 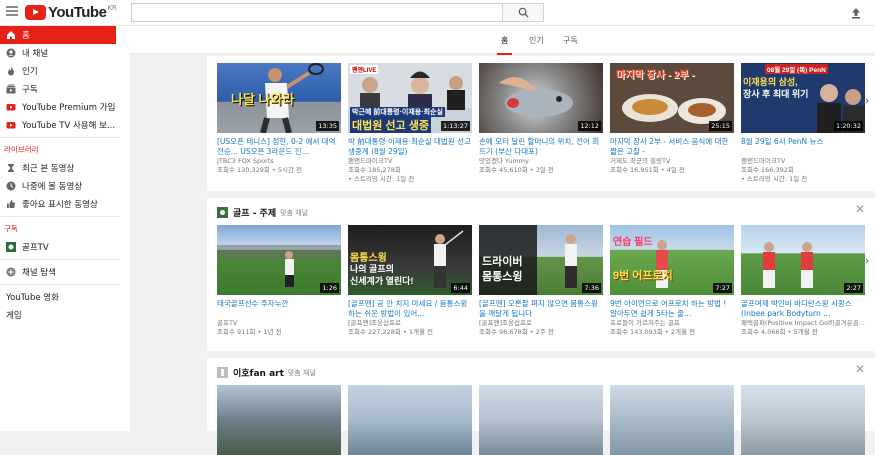 What do you see at coordinates (655, 75) in the screenshot?
I see `thumbnail-caption: 마지막 장사 - 2부 -` at bounding box center [655, 75].